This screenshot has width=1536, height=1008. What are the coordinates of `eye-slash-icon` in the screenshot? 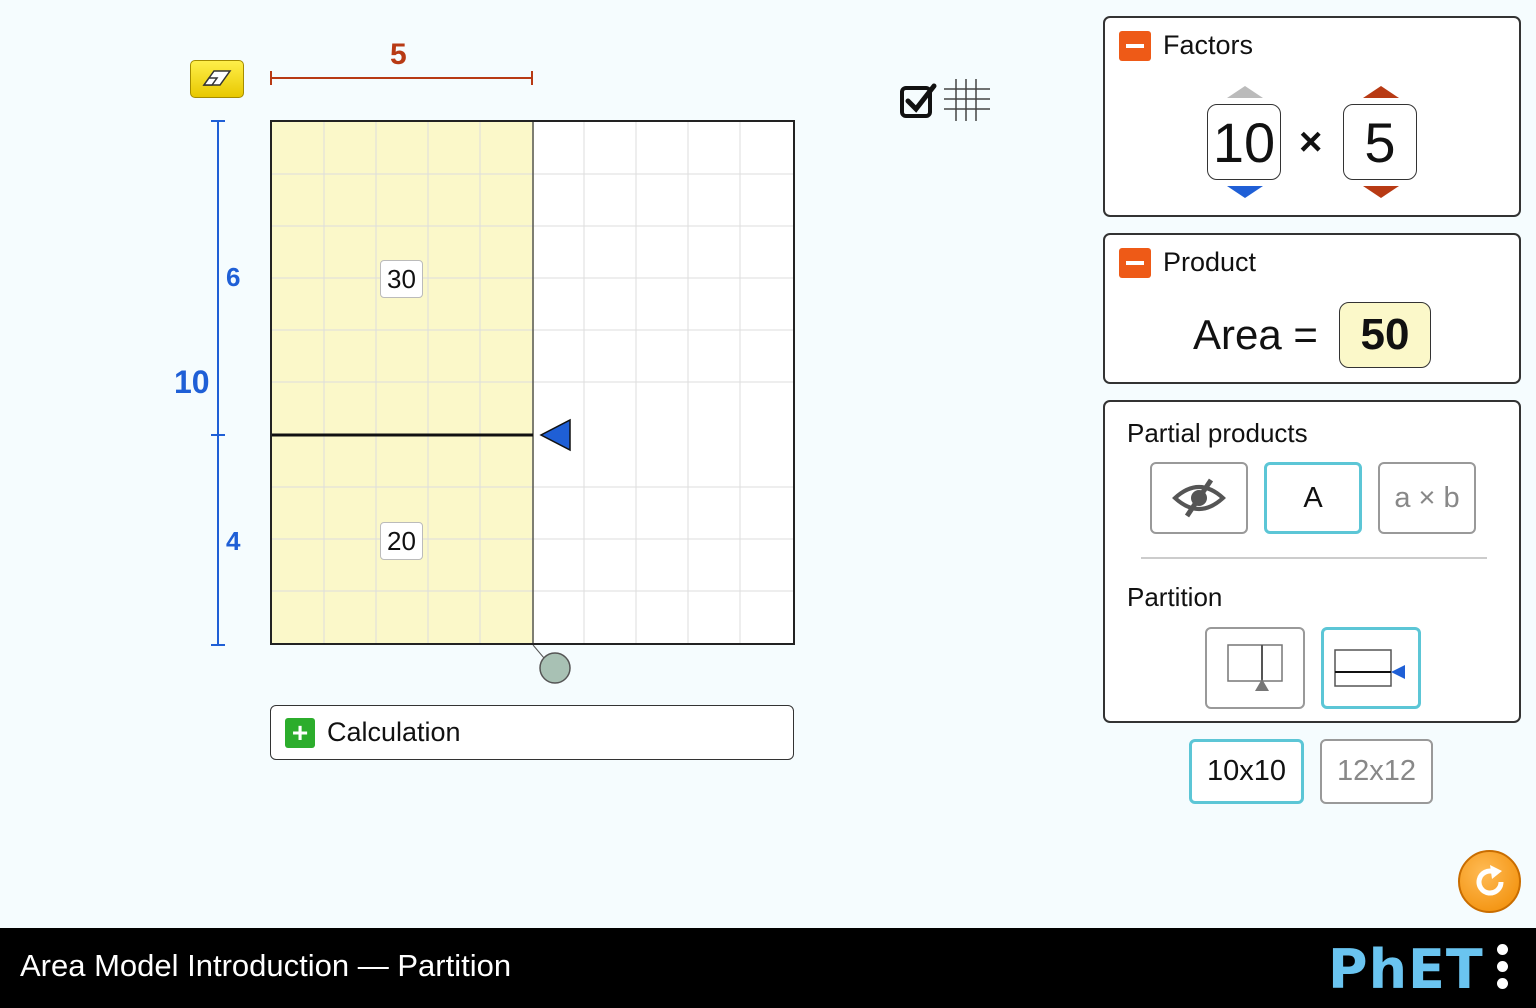 It's located at (1199, 498).